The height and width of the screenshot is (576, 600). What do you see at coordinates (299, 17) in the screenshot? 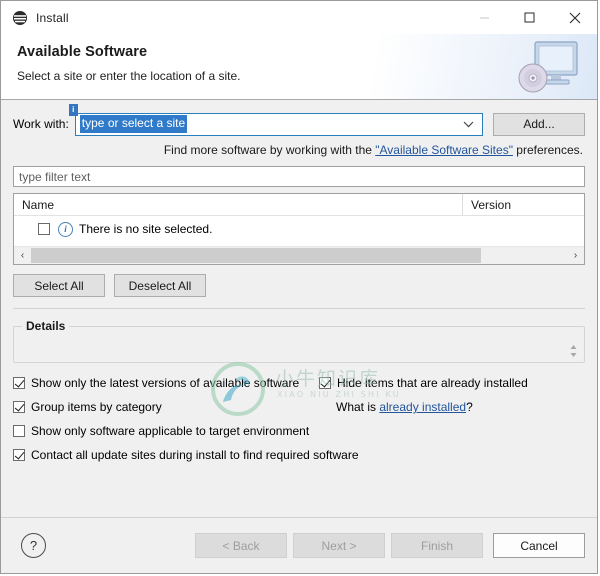
I see `title-bar: Install` at bounding box center [299, 17].